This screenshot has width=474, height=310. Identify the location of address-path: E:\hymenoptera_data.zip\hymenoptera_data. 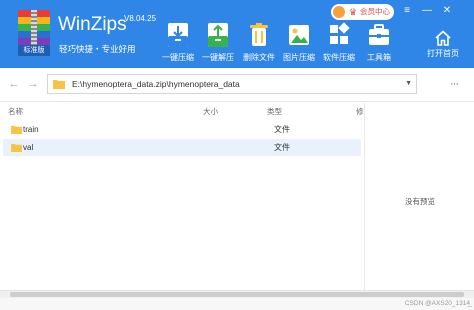
(156, 84).